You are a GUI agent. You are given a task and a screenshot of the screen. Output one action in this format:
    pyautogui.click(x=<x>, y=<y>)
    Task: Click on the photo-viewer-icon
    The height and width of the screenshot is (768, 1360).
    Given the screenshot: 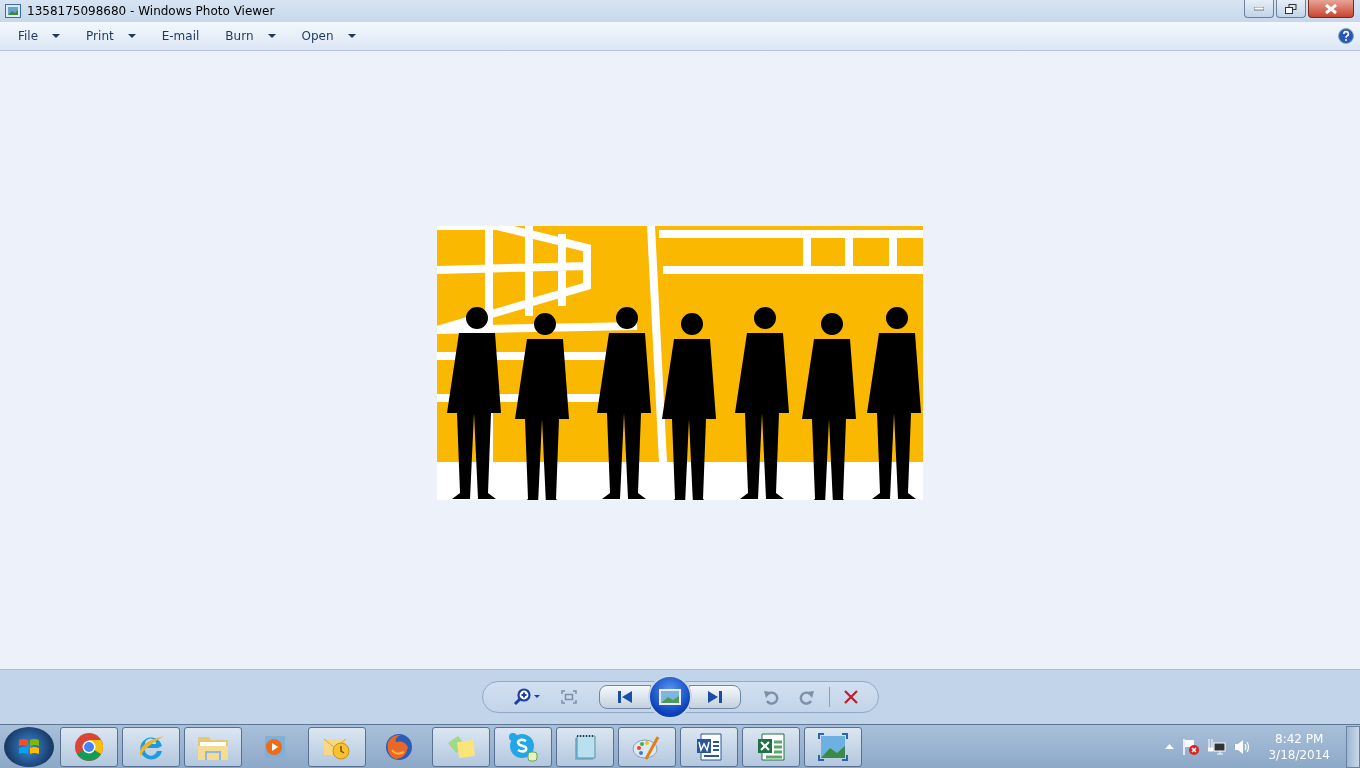 What is the action you would take?
    pyautogui.click(x=833, y=746)
    